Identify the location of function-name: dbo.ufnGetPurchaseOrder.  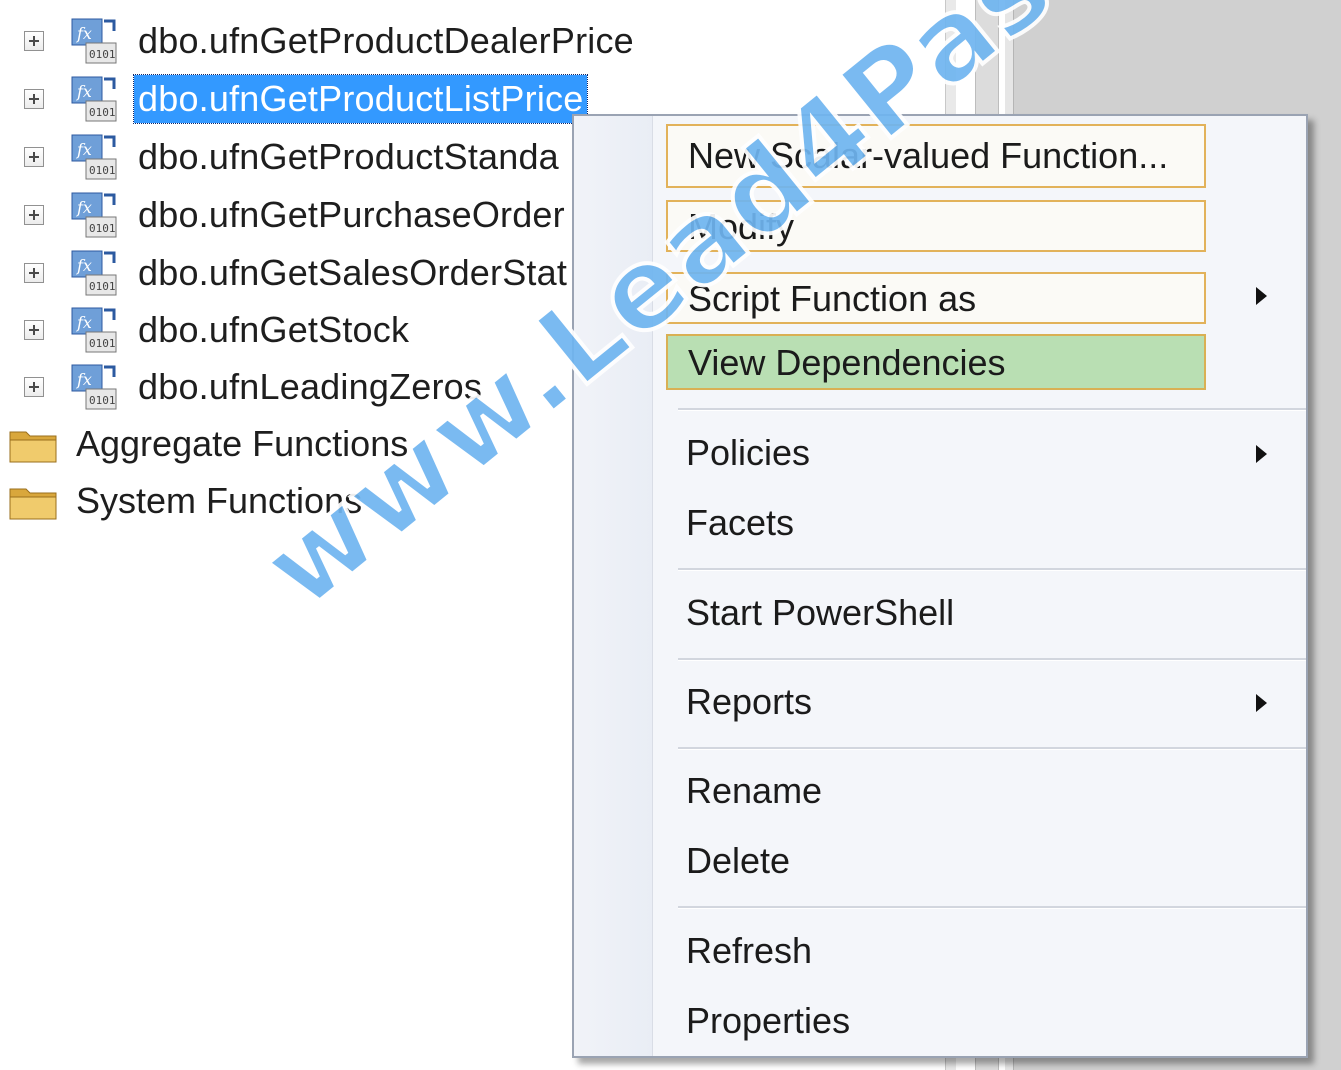
(351, 215).